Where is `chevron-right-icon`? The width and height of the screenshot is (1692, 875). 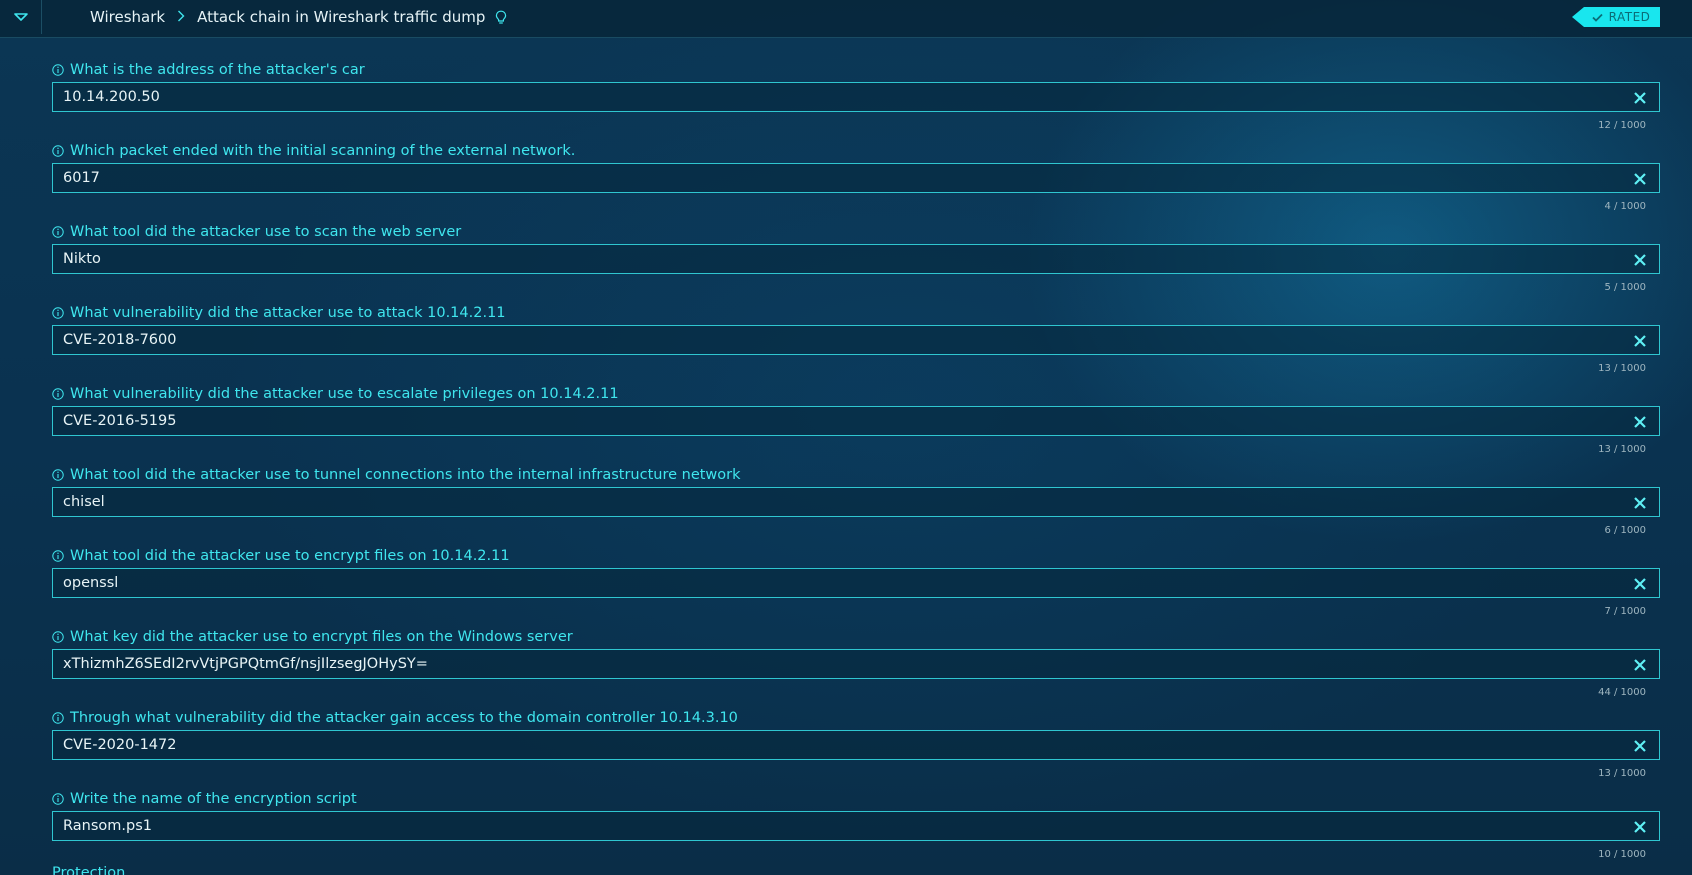
chevron-right-icon is located at coordinates (181, 17).